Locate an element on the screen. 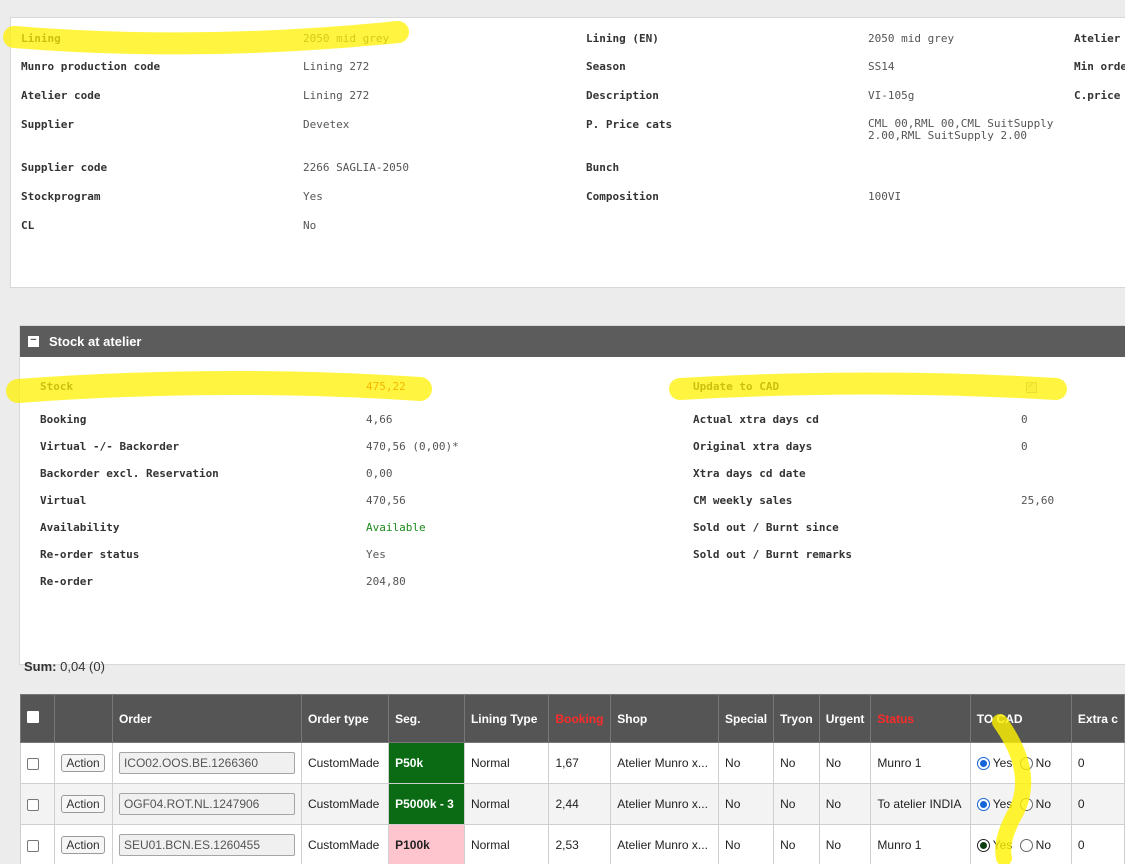 The image size is (1125, 864). row-seg: P50k is located at coordinates (426, 763).